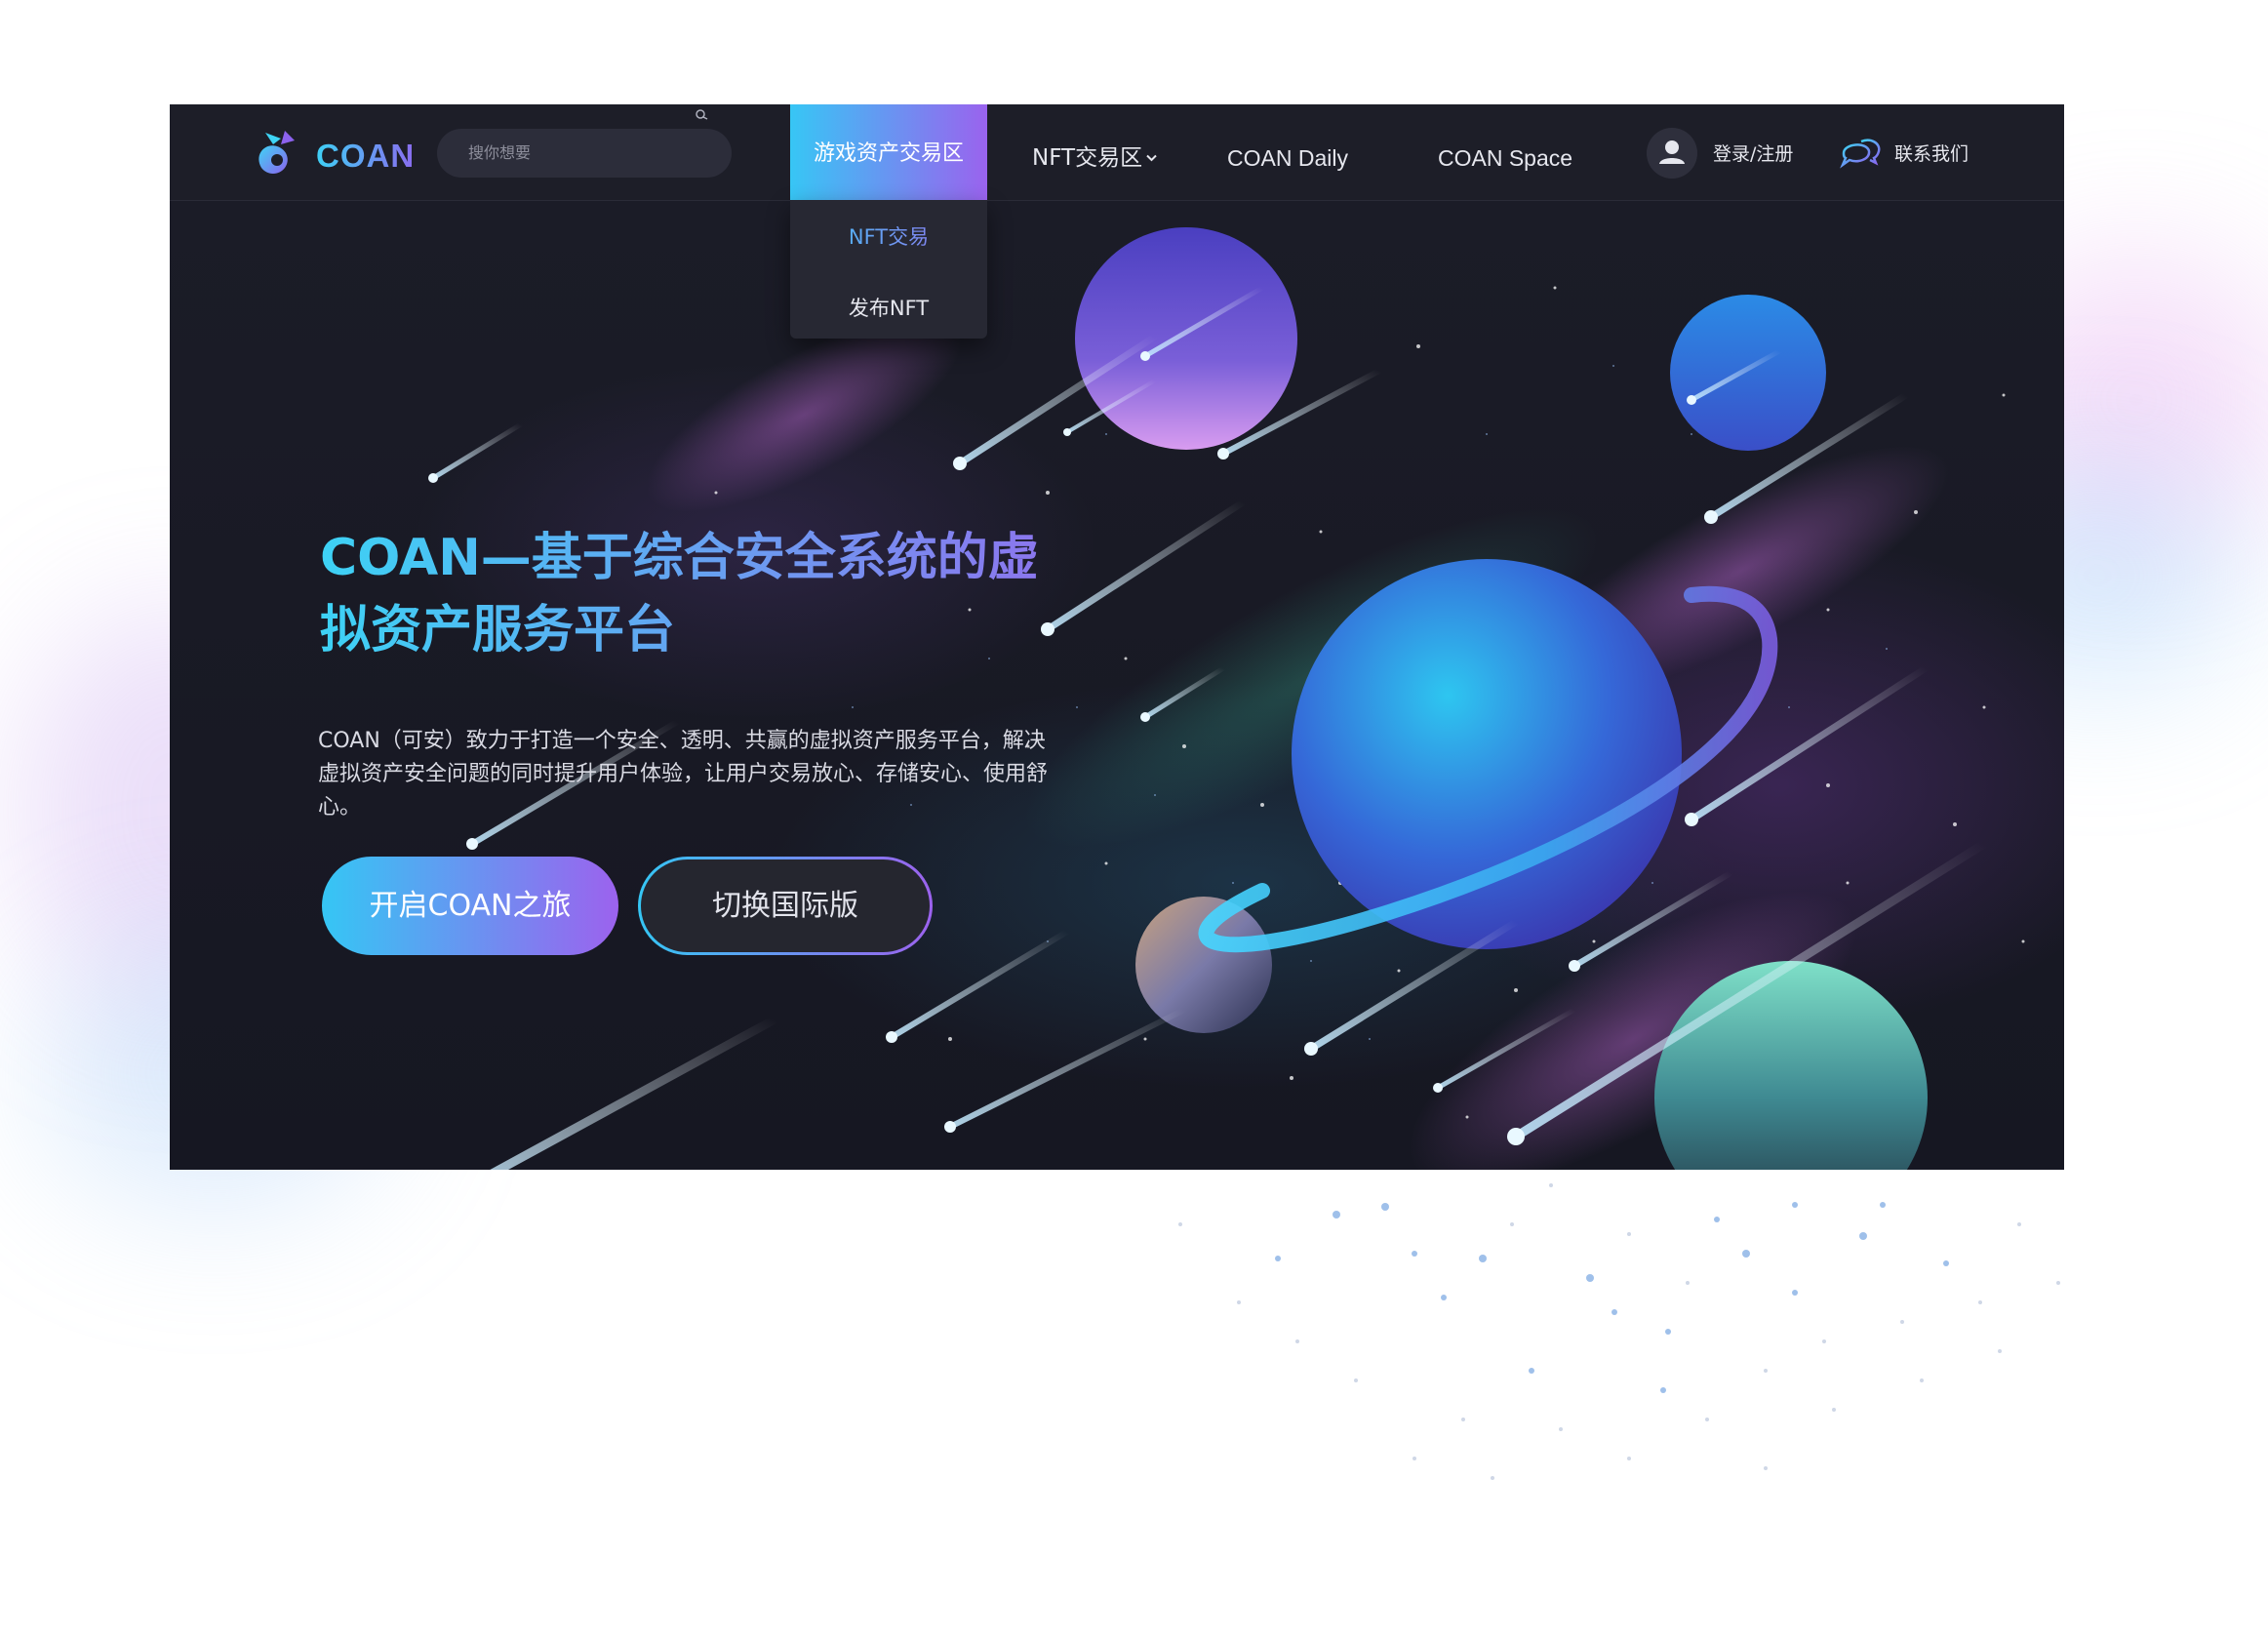  Describe the element at coordinates (1860, 153) in the screenshot. I see `chat-bubbles-icon` at that location.